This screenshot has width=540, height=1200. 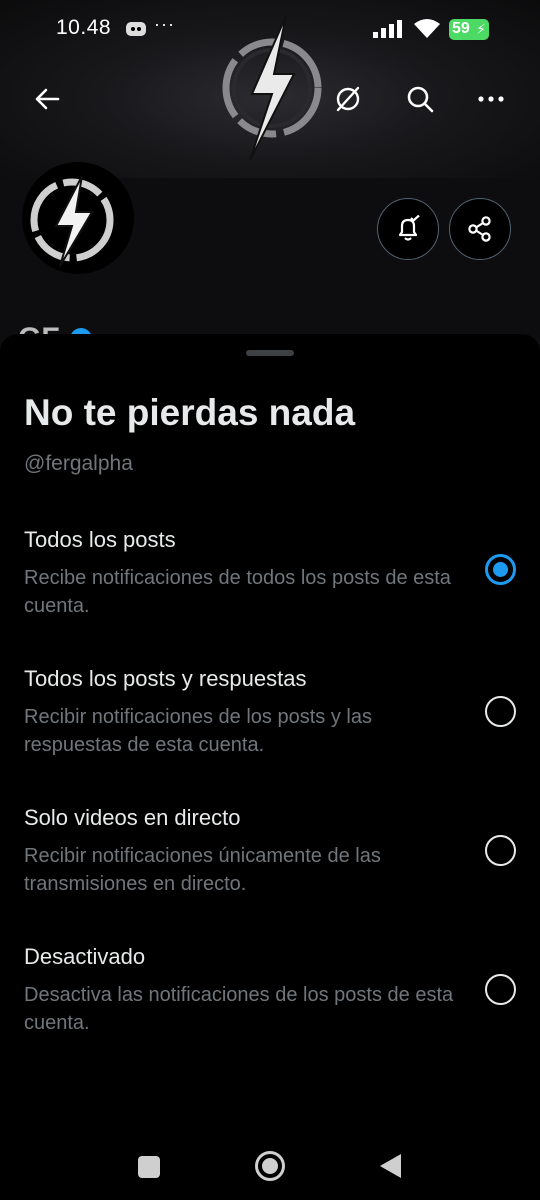 I want to click on radio-posts-and-replies, so click(x=500, y=711).